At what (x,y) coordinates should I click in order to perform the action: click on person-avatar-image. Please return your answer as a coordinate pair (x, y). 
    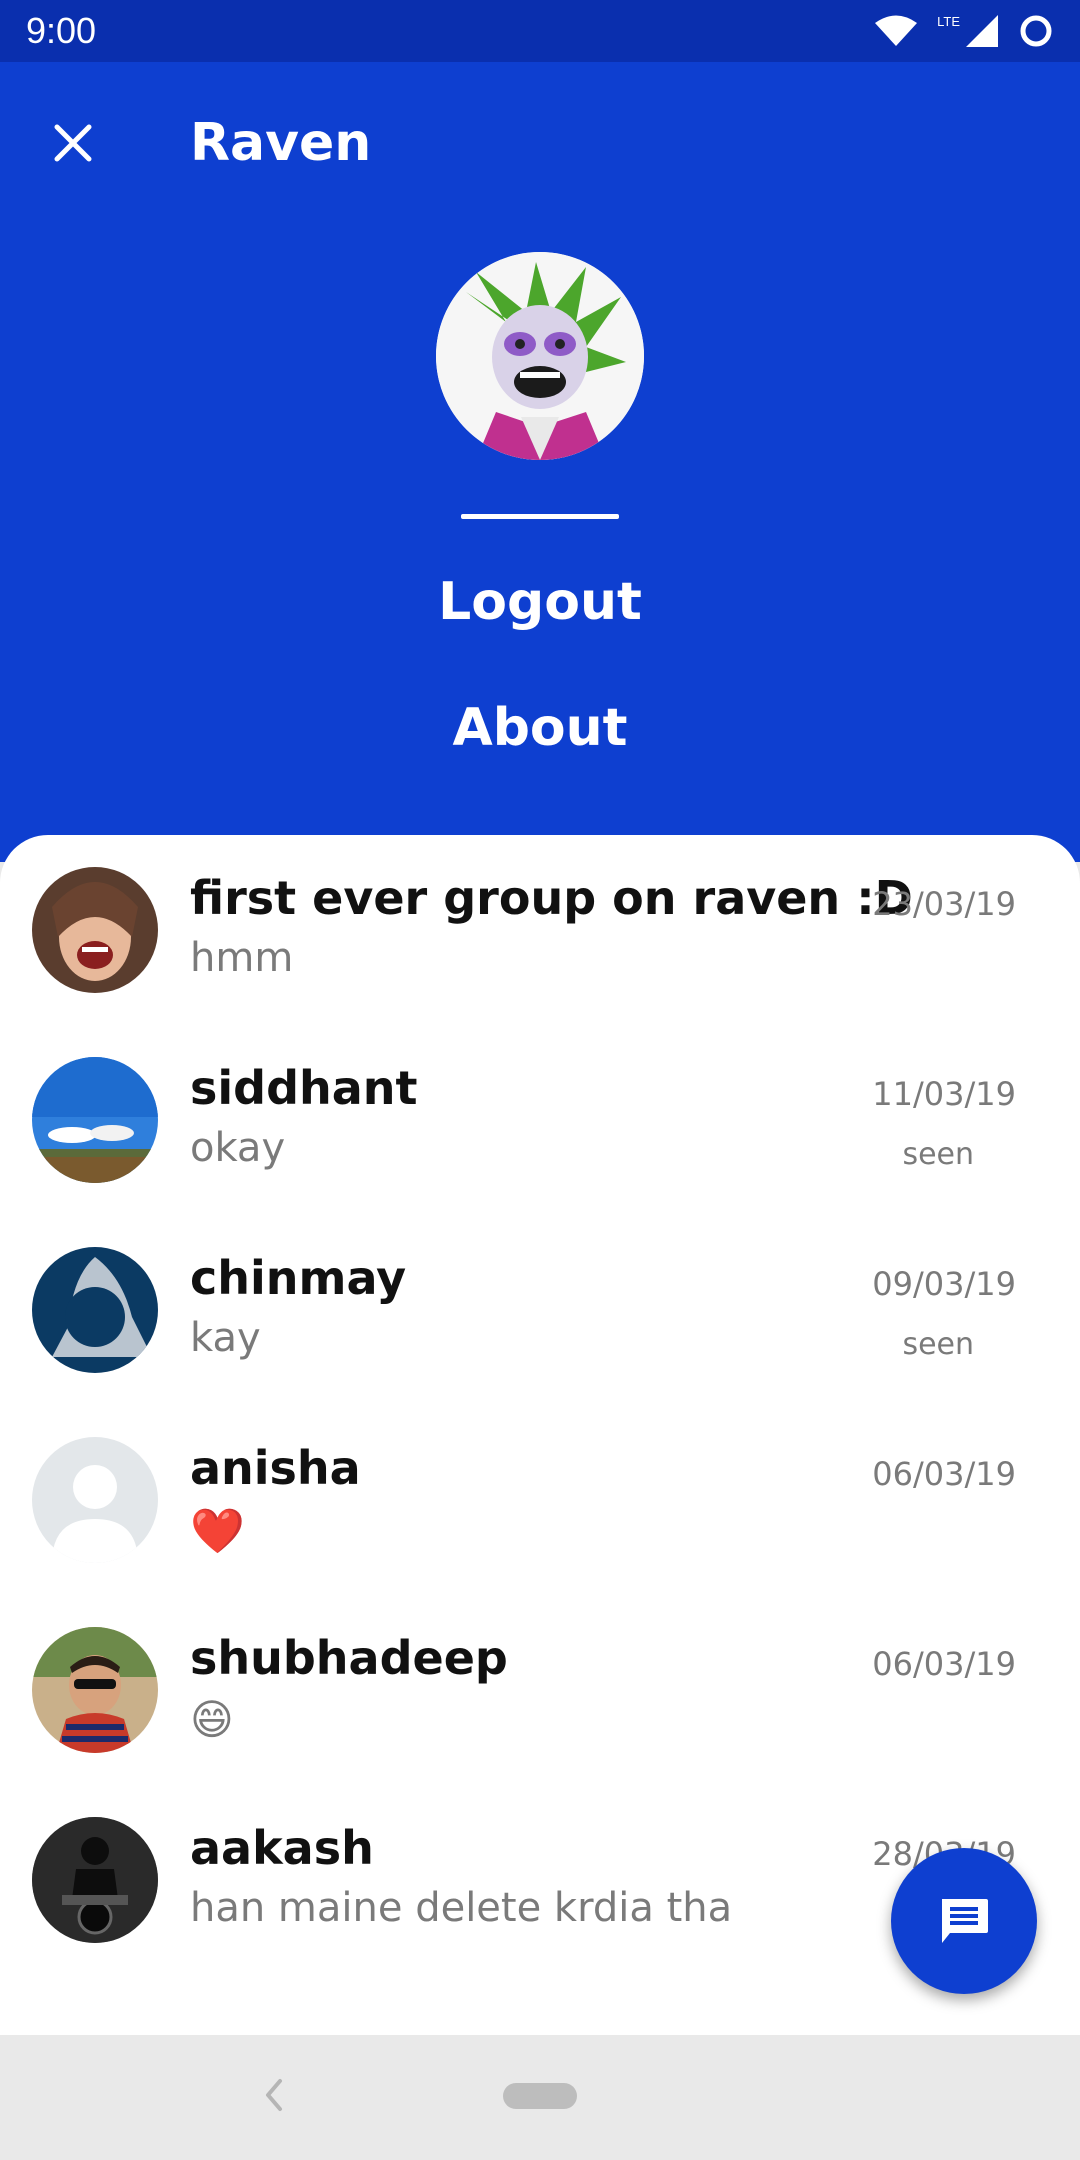
    Looking at the image, I should click on (95, 1690).